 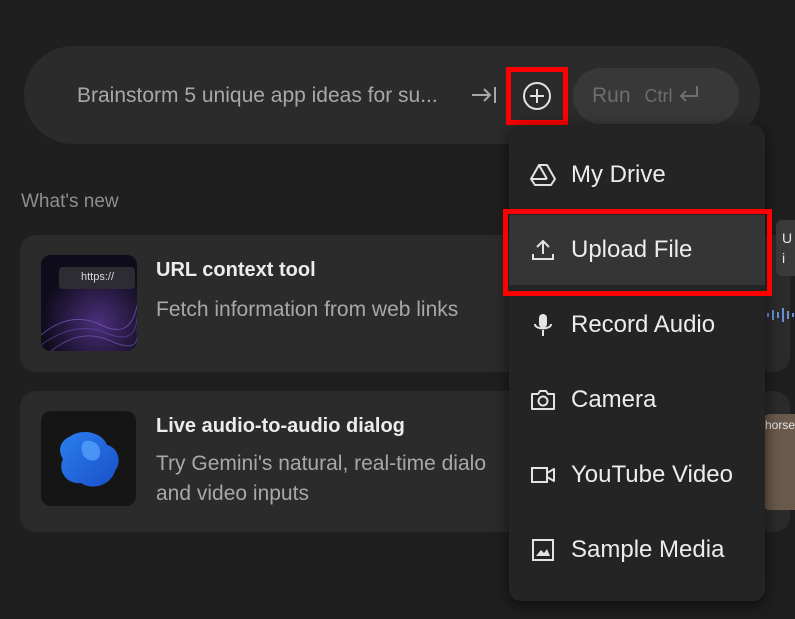 I want to click on menu-item-my-drive: My Drive, so click(x=637, y=175).